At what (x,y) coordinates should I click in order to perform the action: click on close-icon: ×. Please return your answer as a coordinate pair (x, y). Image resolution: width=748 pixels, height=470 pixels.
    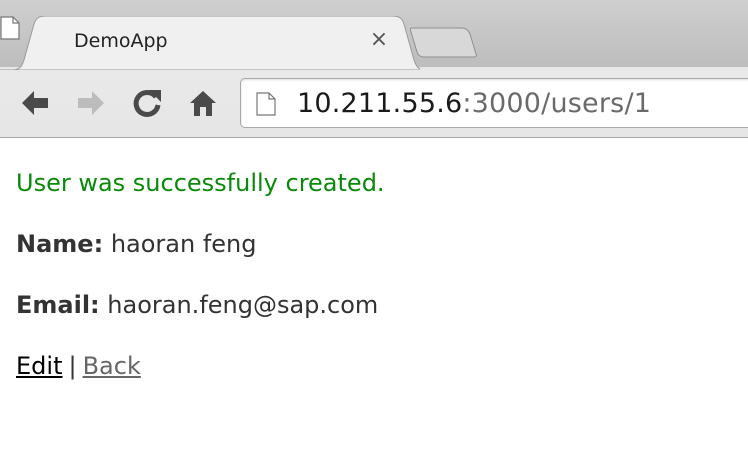
    Looking at the image, I should click on (379, 40).